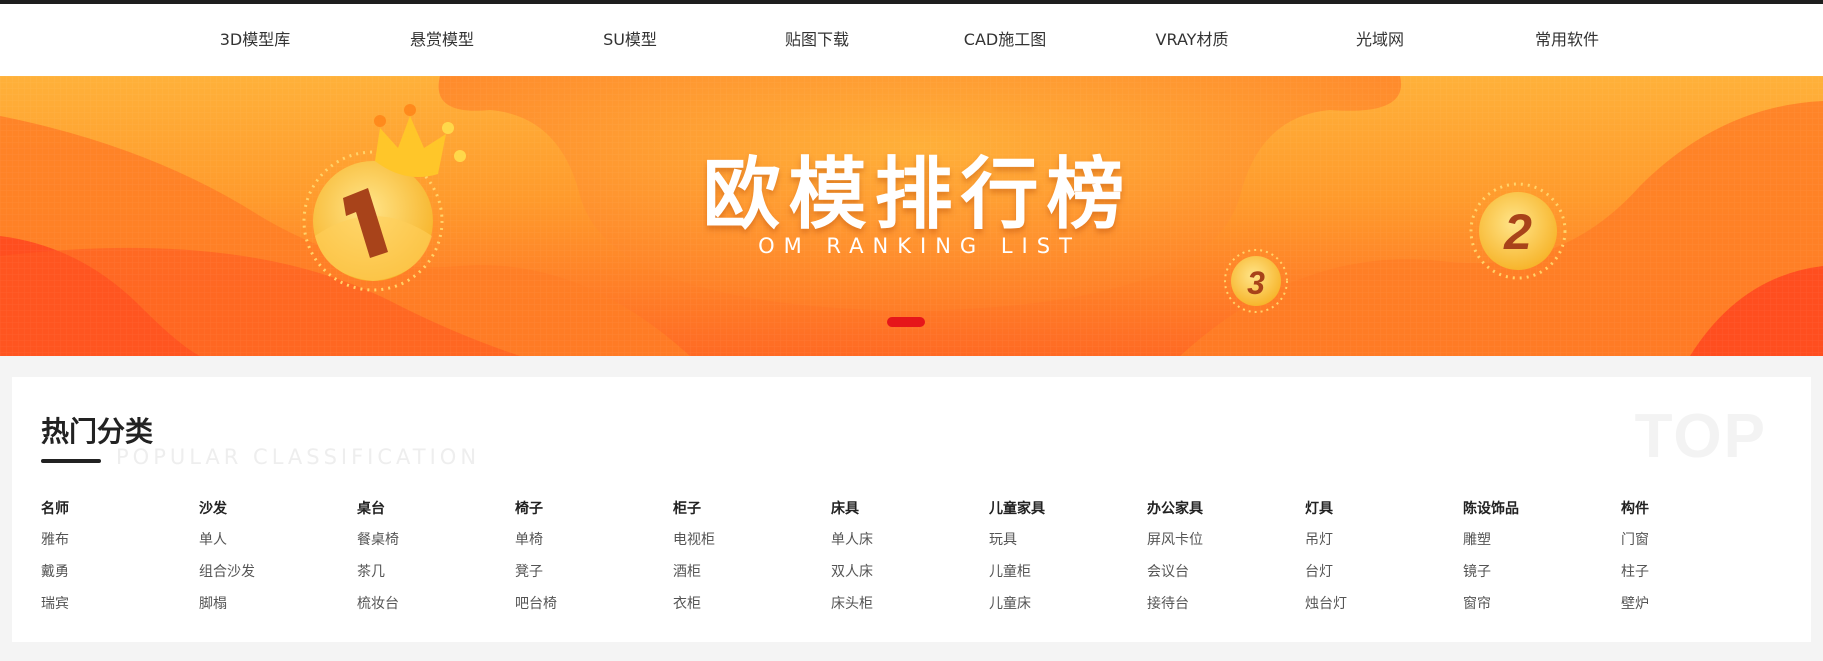 This screenshot has width=1823, height=661. I want to click on category-heading: 灯具, so click(1380, 509).